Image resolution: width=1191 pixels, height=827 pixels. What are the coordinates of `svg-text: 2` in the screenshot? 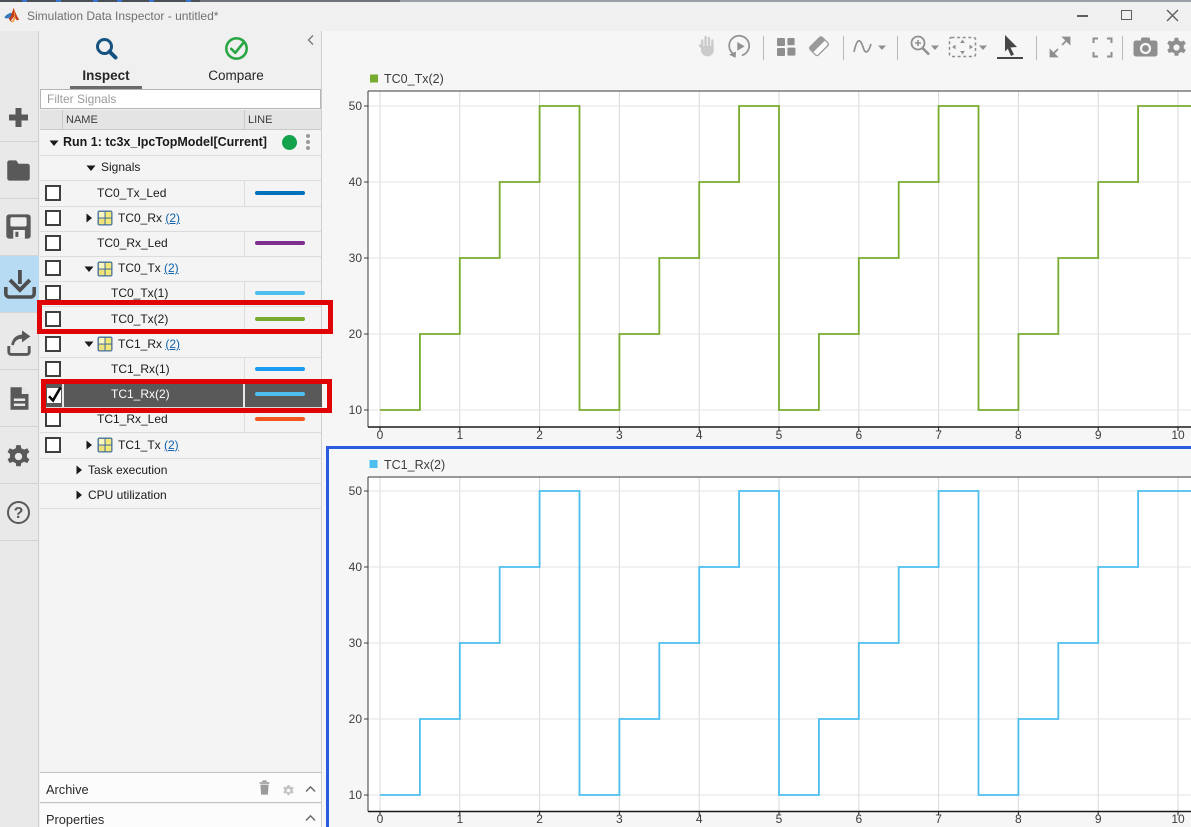 It's located at (539, 435).